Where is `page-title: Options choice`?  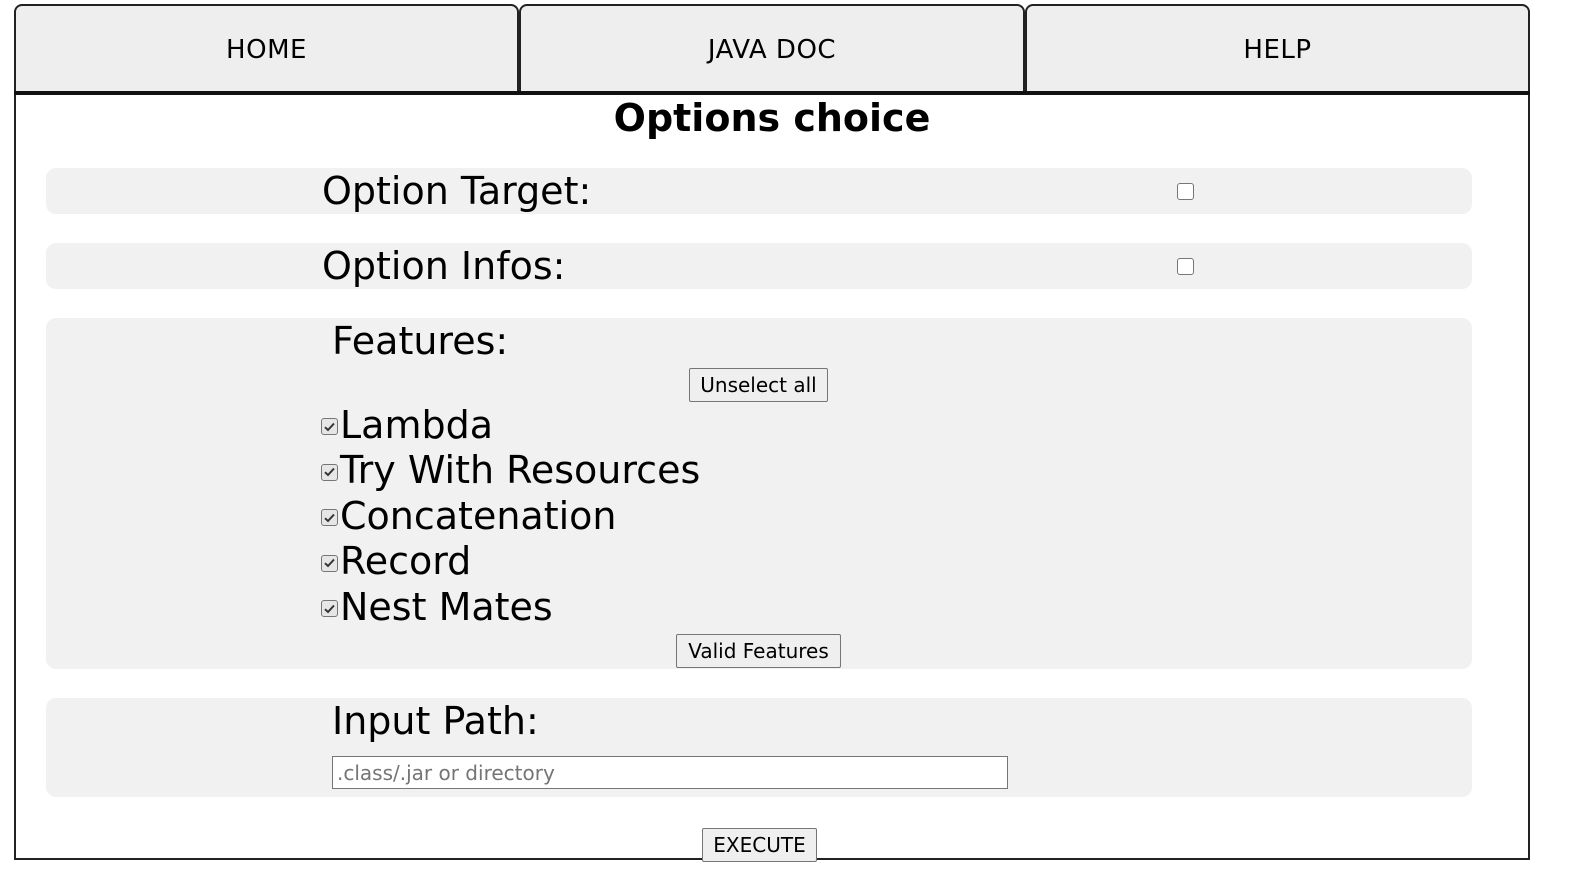
page-title: Options choice is located at coordinates (772, 118).